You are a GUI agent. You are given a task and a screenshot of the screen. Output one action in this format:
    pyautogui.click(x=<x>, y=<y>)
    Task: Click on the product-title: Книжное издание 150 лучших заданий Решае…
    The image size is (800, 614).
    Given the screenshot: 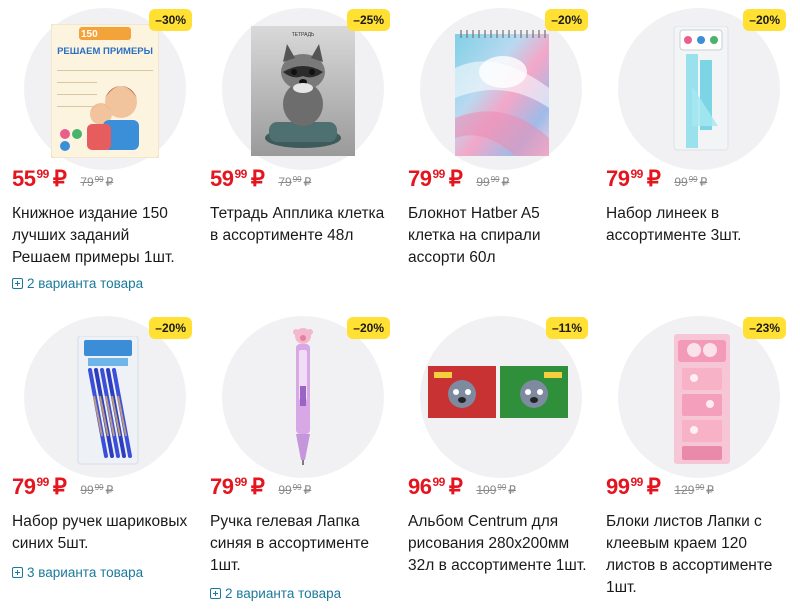 What is the action you would take?
    pyautogui.click(x=102, y=236)
    